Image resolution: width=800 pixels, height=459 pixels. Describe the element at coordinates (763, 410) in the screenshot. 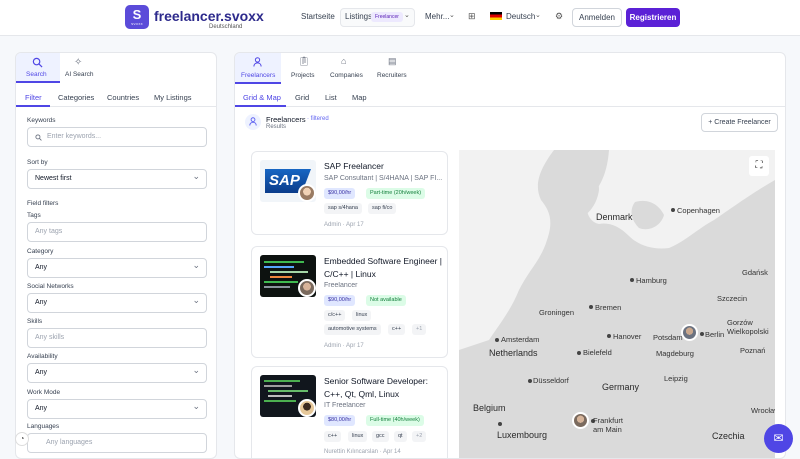

I see `map-label: Wrocław` at that location.